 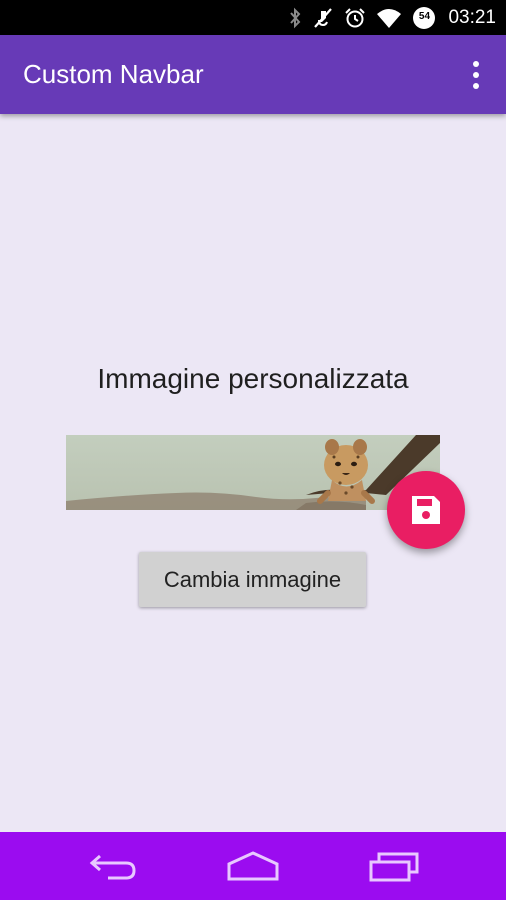 I want to click on navigation-bar, so click(x=253, y=866).